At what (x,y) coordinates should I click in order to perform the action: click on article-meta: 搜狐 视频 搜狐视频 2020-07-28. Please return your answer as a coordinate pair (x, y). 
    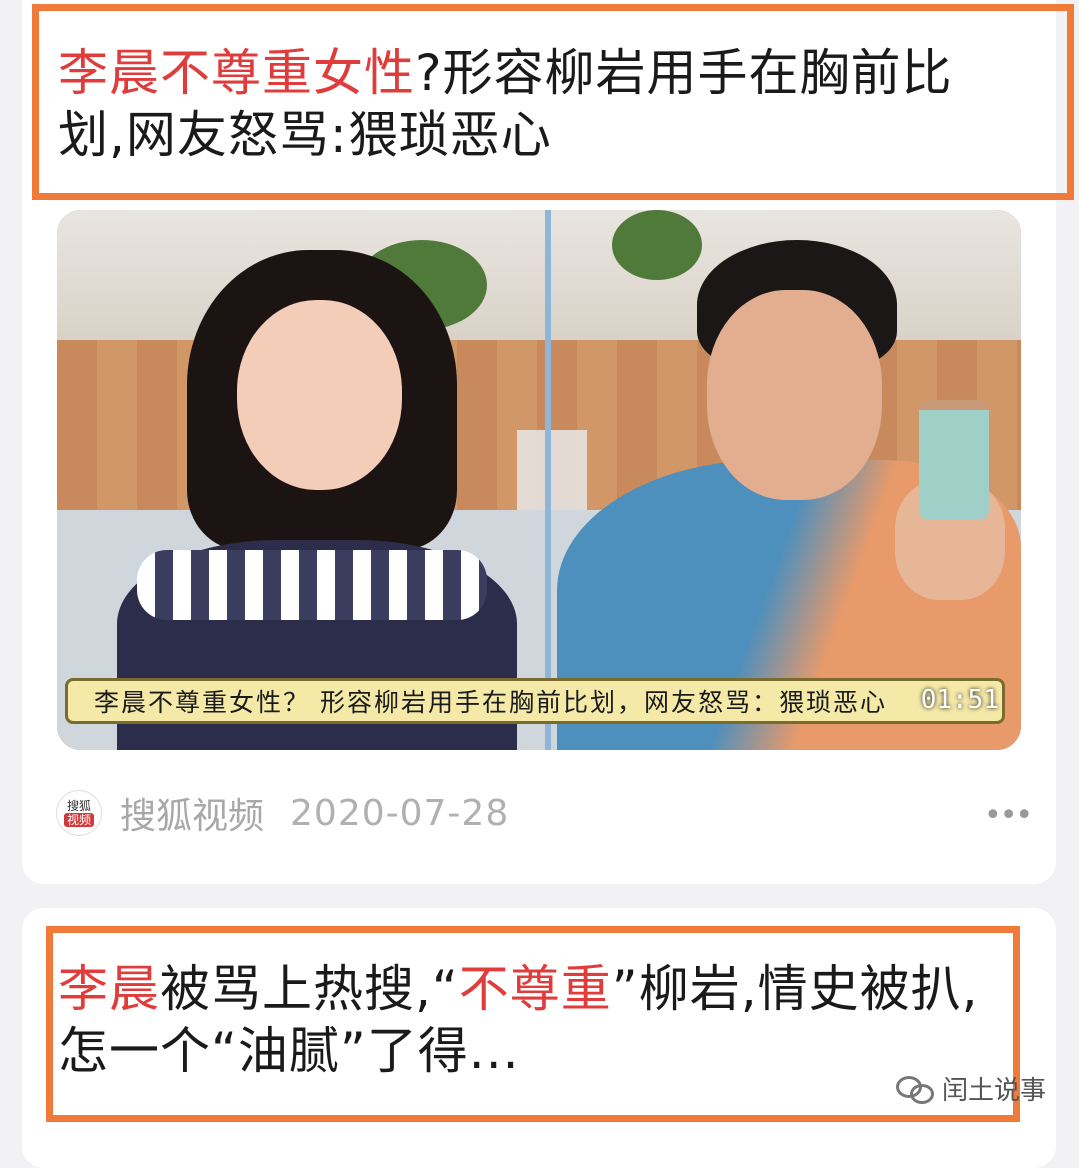
    Looking at the image, I should click on (282, 813).